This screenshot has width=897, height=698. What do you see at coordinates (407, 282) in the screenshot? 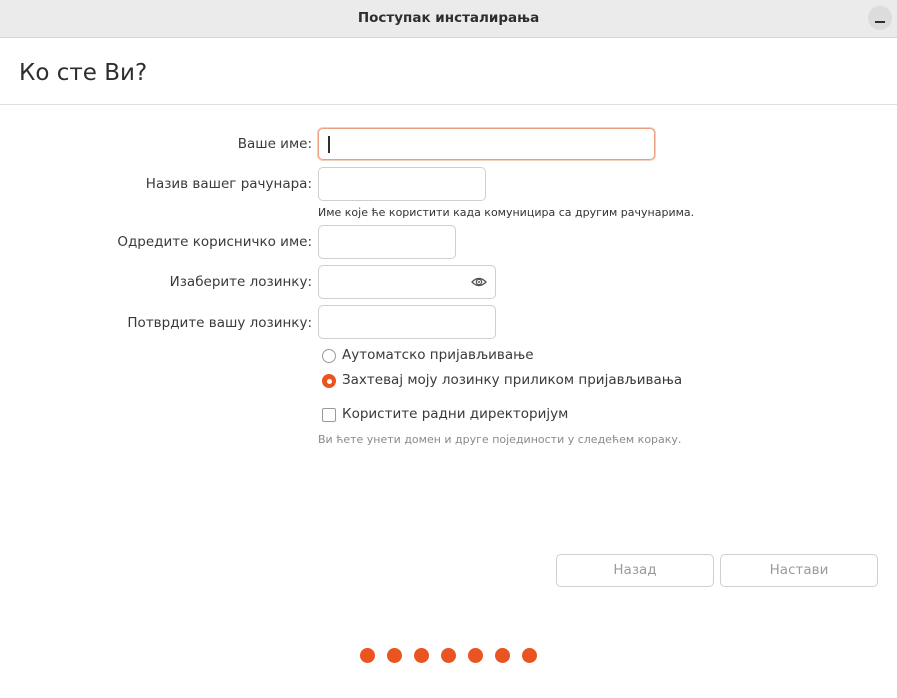
I see `password-input` at bounding box center [407, 282].